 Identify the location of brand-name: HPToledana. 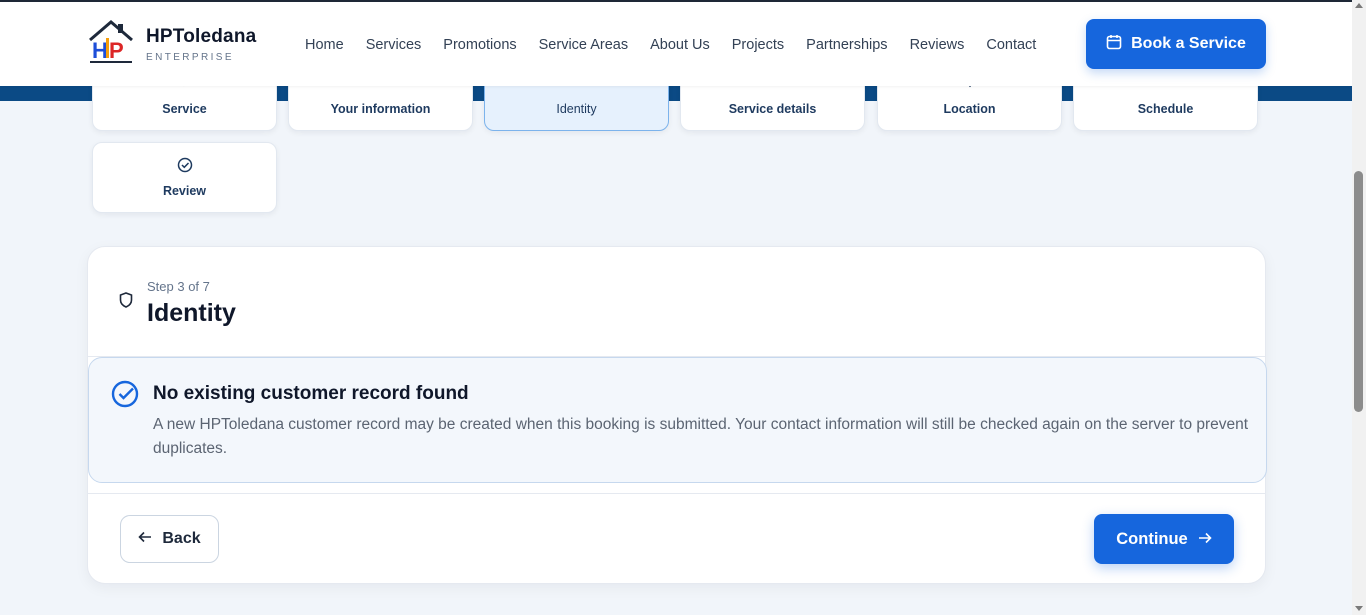
(201, 37).